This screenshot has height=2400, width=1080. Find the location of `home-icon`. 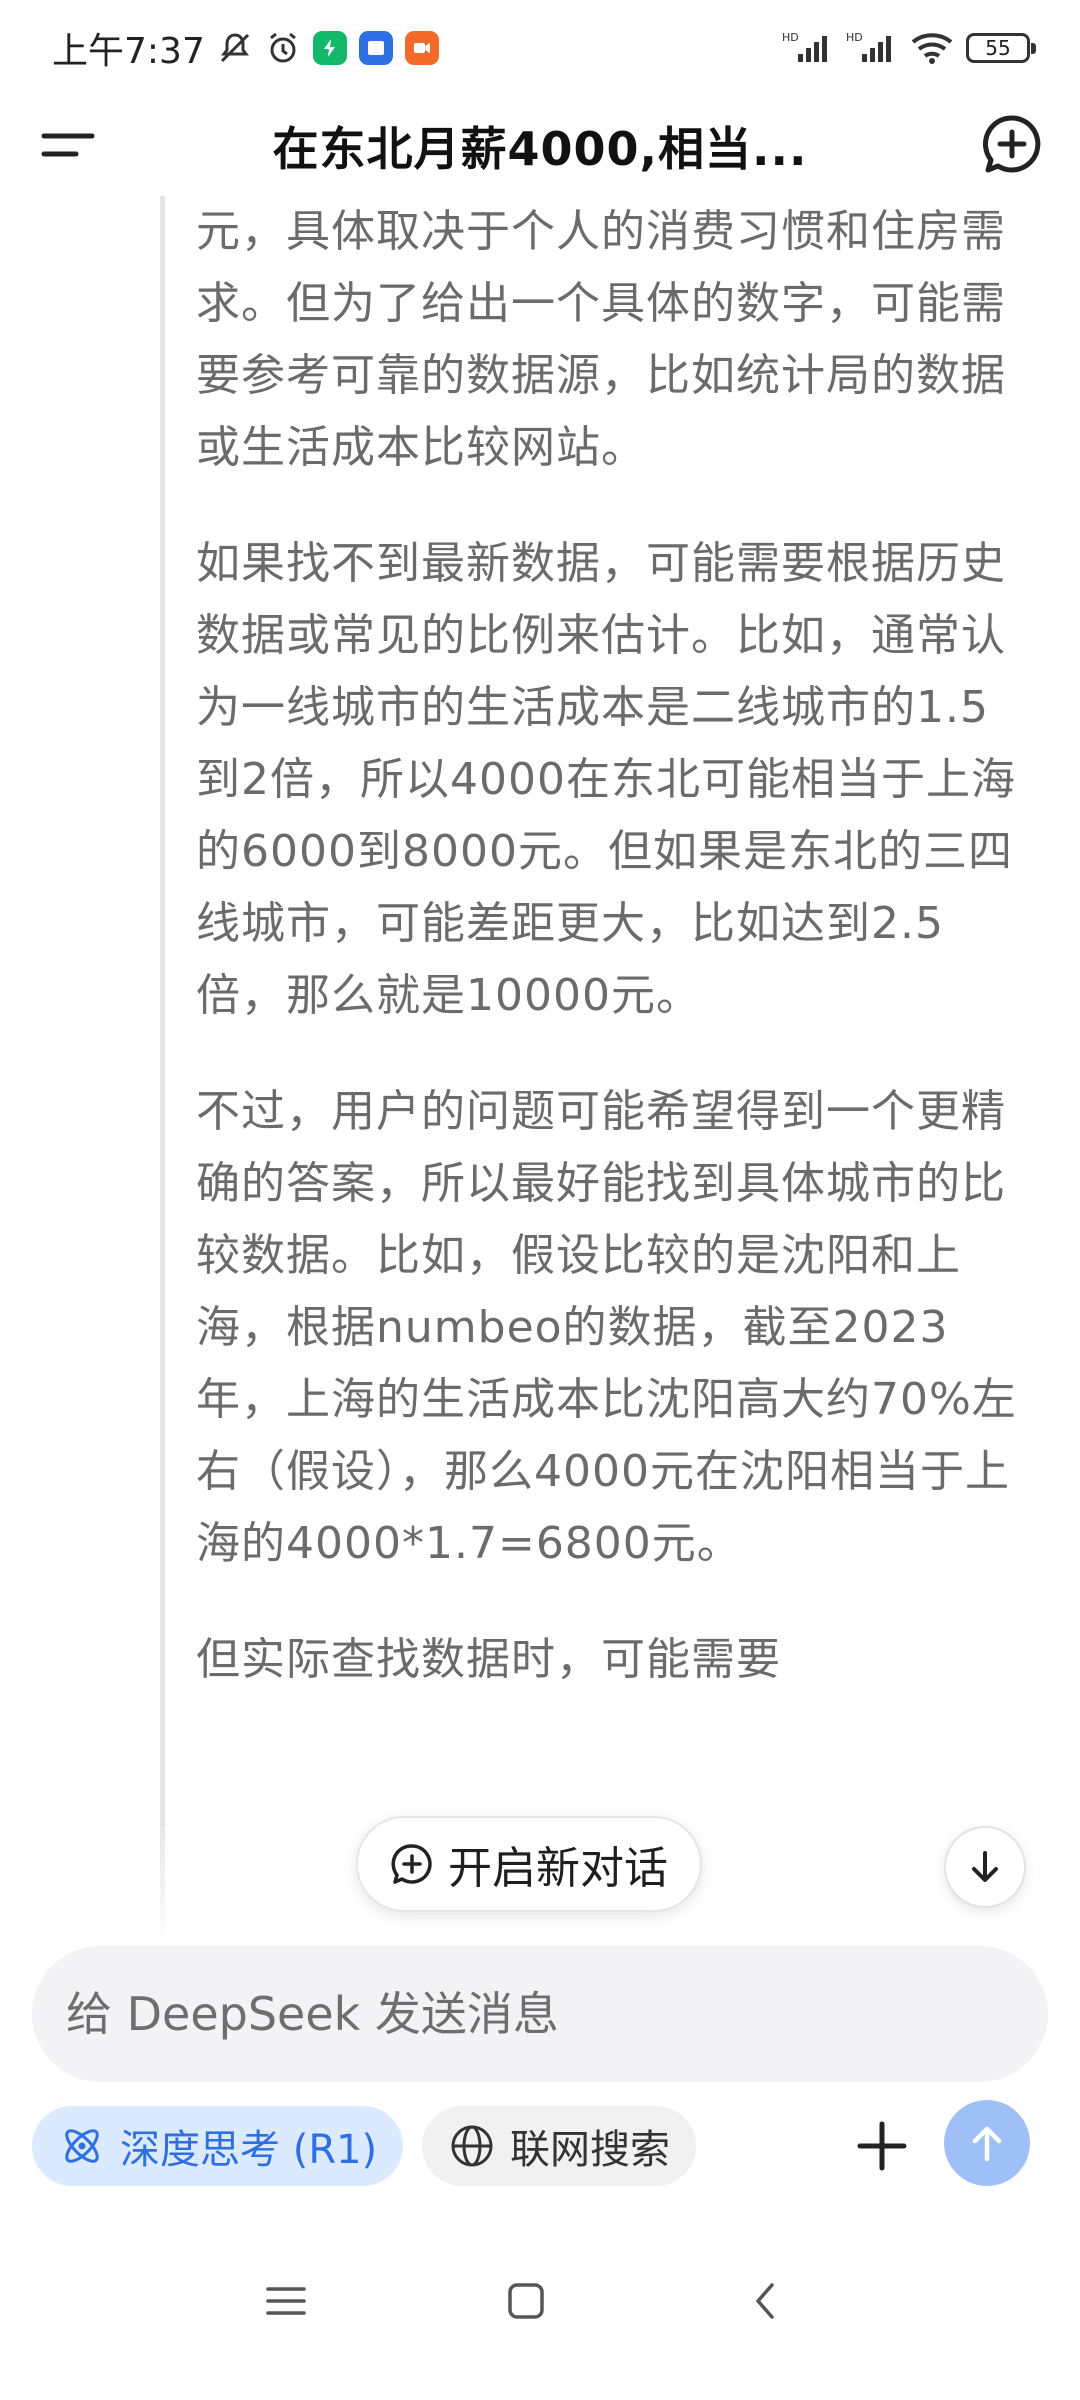

home-icon is located at coordinates (526, 2301).